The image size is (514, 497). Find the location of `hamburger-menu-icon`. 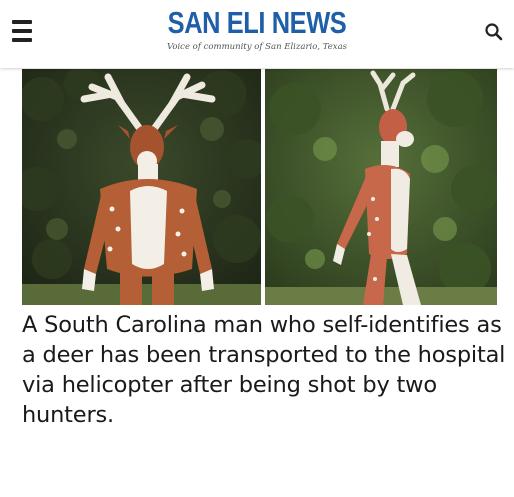

hamburger-menu-icon is located at coordinates (22, 31).